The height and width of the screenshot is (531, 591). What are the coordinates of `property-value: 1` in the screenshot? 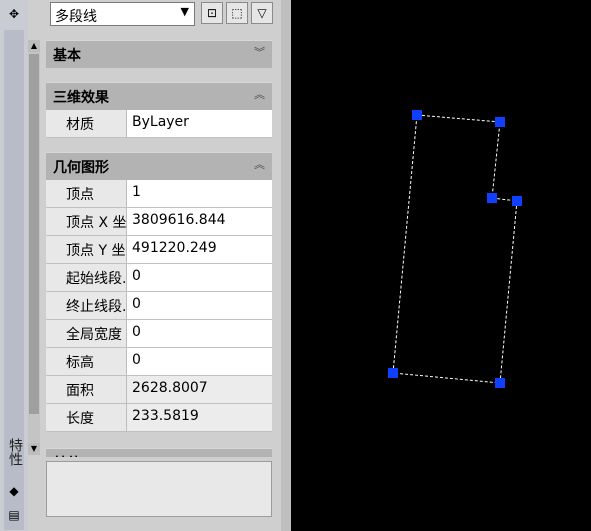 It's located at (199, 193).